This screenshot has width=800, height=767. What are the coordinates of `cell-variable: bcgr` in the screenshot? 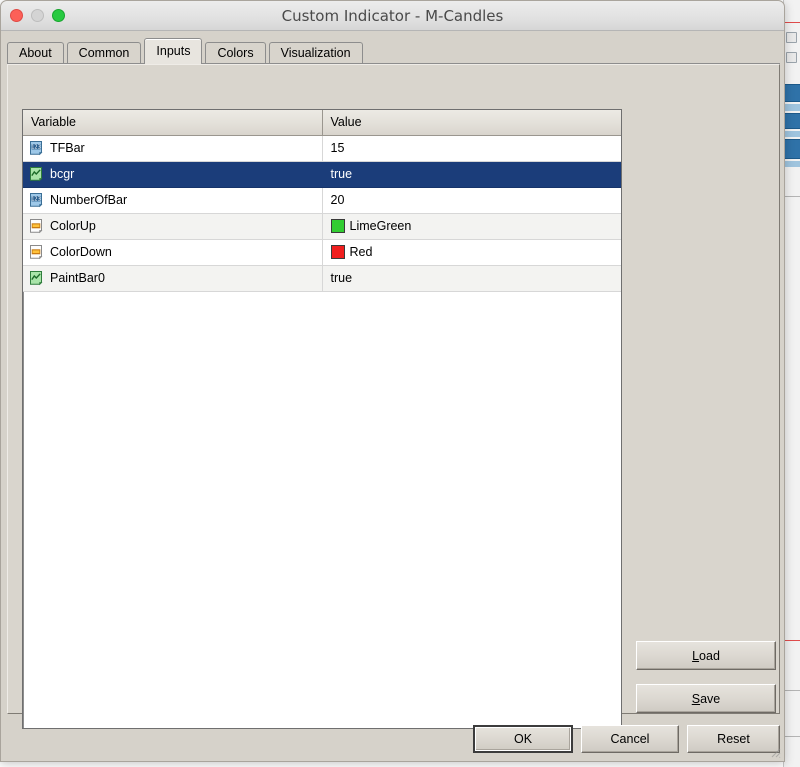 It's located at (173, 174).